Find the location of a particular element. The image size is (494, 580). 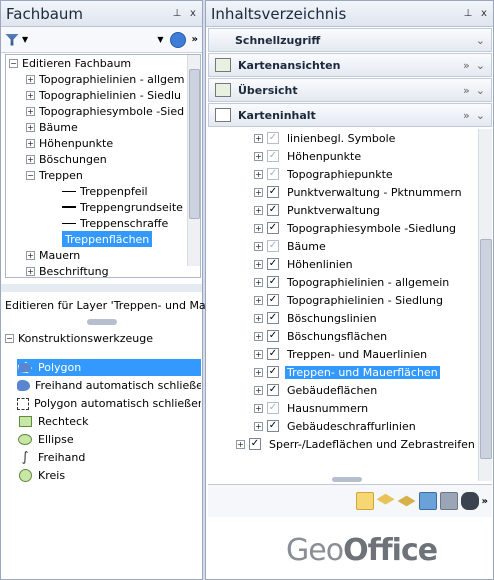

bottom-splitter-grip is located at coordinates (347, 479).